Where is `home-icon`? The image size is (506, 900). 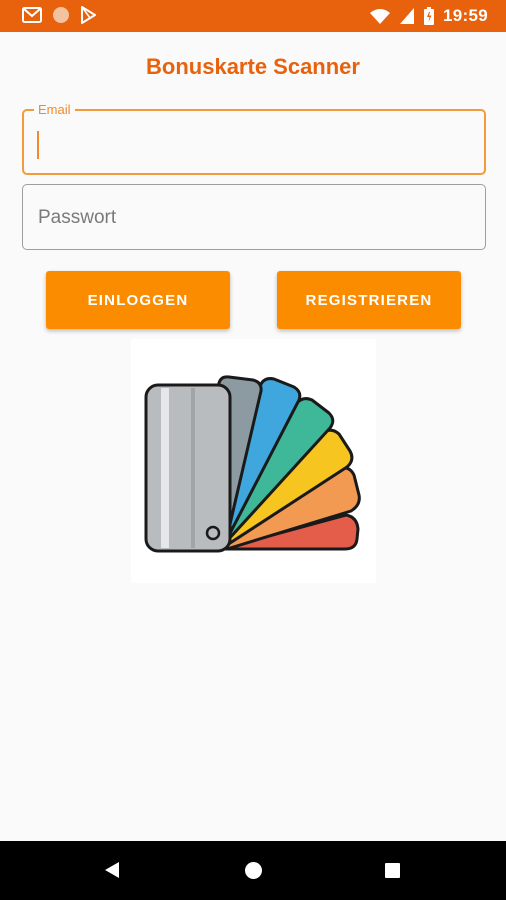
home-icon is located at coordinates (253, 870).